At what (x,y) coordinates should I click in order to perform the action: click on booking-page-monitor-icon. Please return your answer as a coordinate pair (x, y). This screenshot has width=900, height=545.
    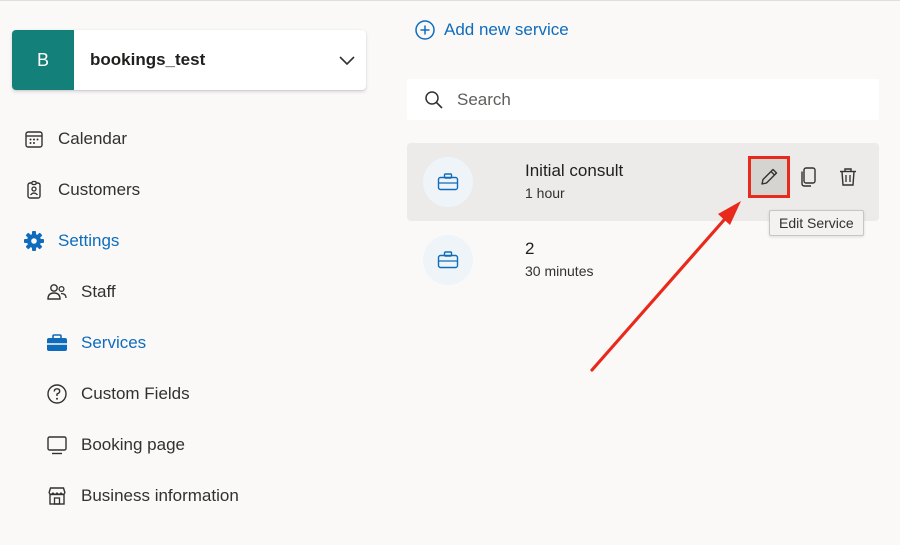
    Looking at the image, I should click on (57, 445).